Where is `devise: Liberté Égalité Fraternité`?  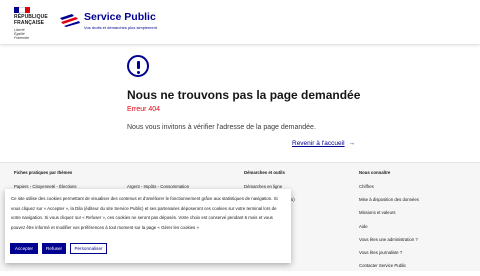 devise: Liberté Égalité Fraternité is located at coordinates (29, 34).